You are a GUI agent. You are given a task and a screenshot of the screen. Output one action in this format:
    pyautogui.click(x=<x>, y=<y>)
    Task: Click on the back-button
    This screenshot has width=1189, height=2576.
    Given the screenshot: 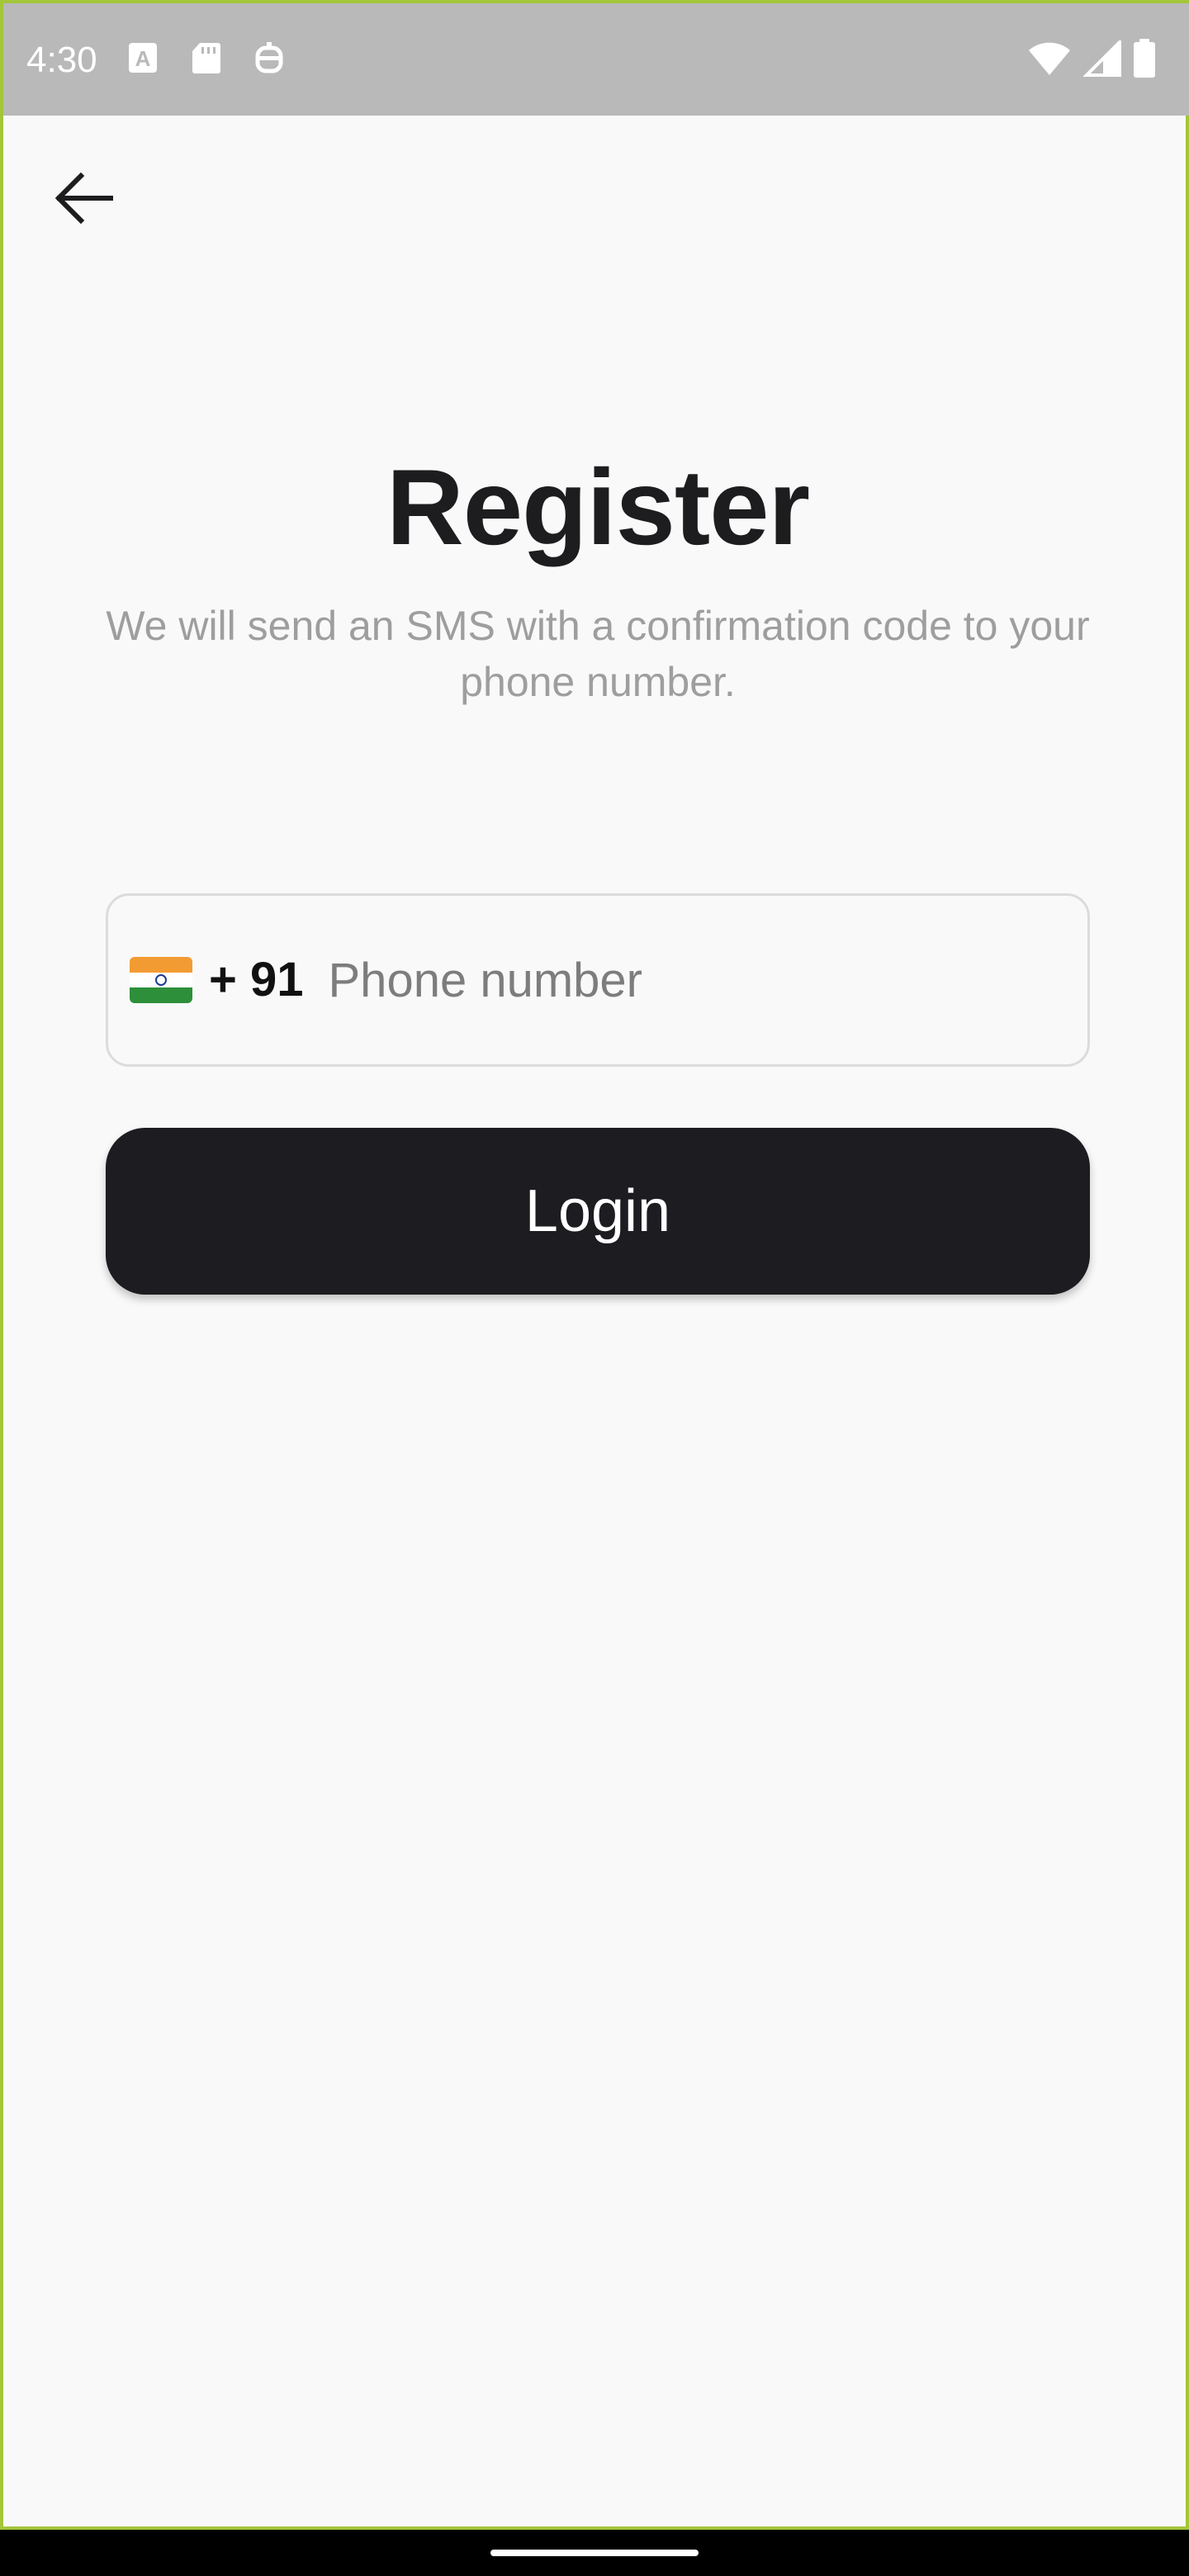 What is the action you would take?
    pyautogui.click(x=84, y=200)
    